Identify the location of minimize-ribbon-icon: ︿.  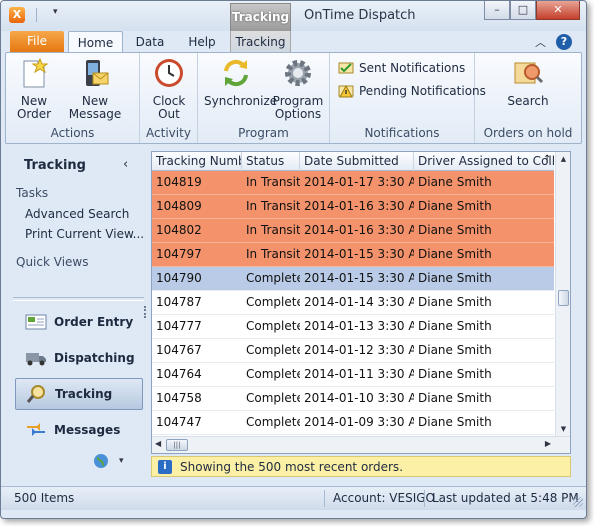
(540, 42).